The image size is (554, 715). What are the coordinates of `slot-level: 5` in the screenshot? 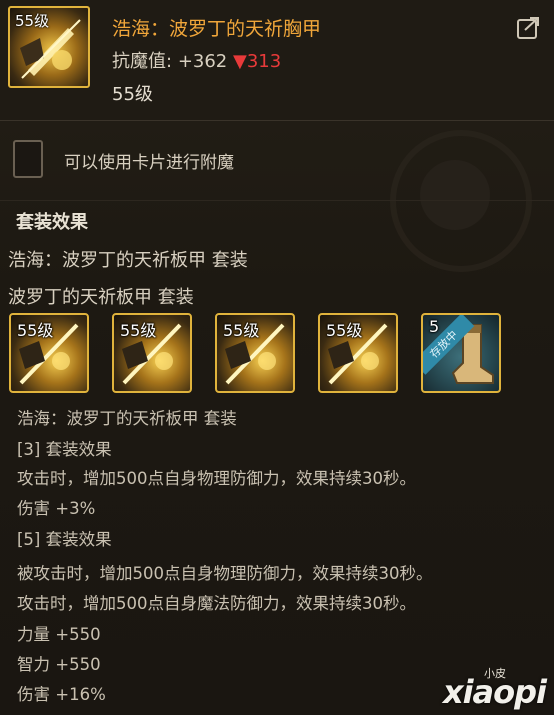 It's located at (434, 326).